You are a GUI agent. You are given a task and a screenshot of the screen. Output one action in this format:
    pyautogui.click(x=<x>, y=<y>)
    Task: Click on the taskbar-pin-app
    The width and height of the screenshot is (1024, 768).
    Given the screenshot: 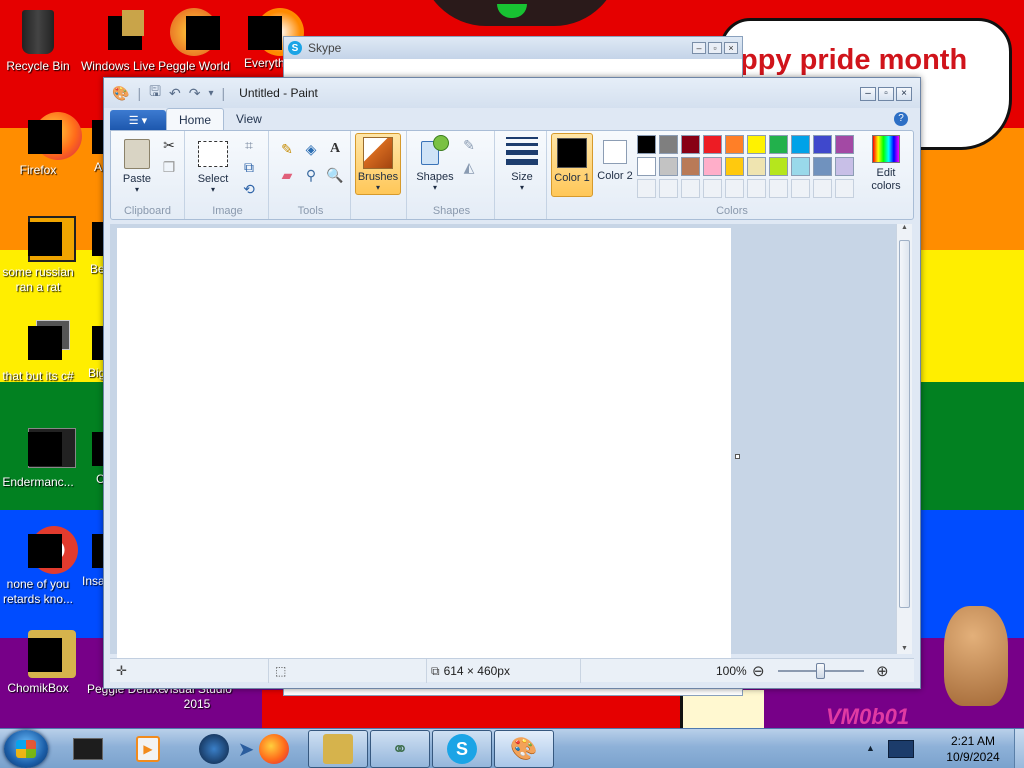 What is the action you would take?
    pyautogui.click(x=88, y=749)
    